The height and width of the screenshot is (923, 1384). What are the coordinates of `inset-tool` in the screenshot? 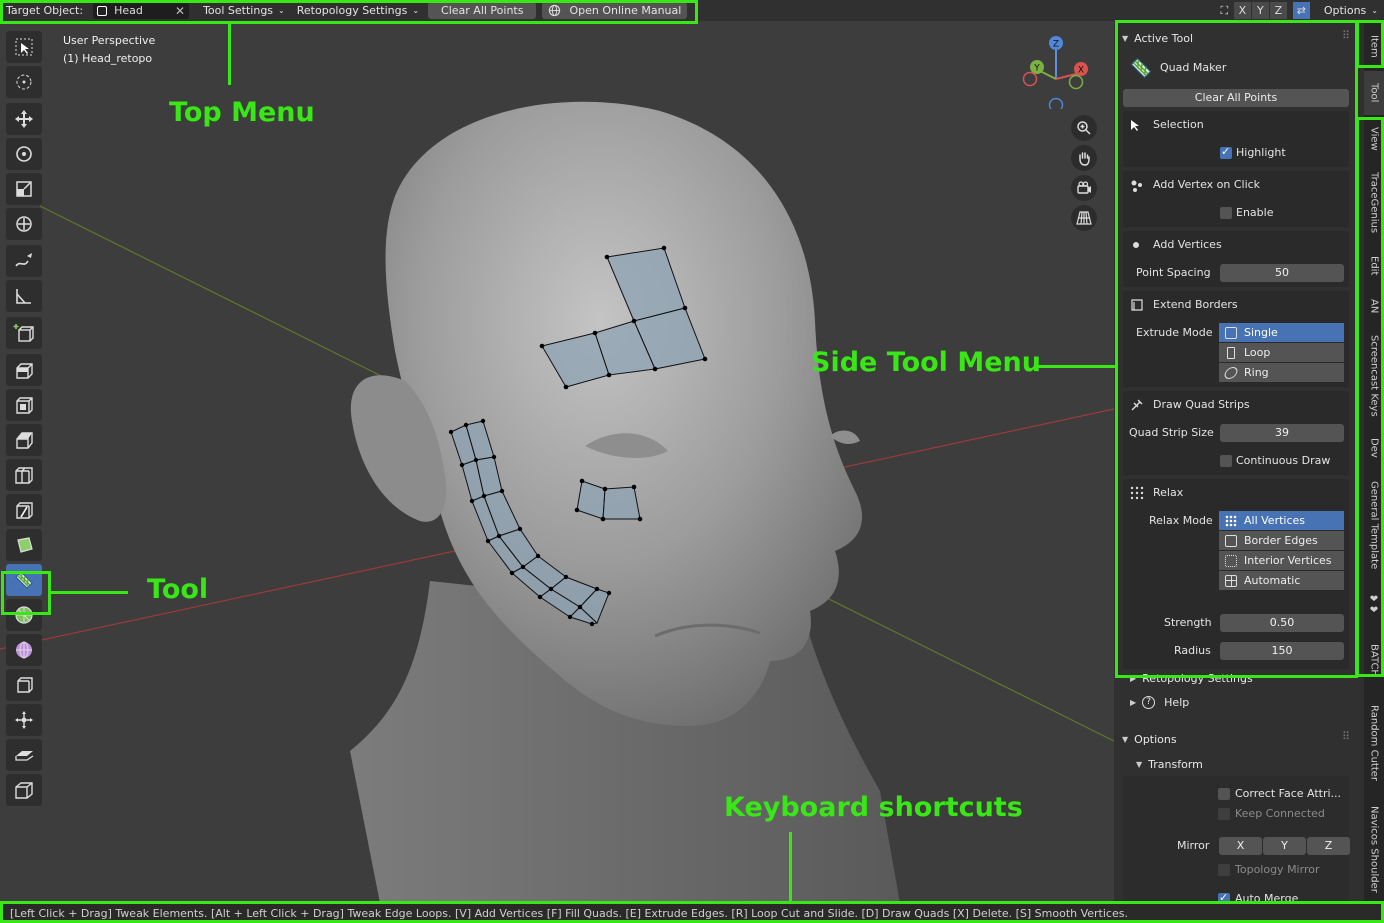 It's located at (24, 405).